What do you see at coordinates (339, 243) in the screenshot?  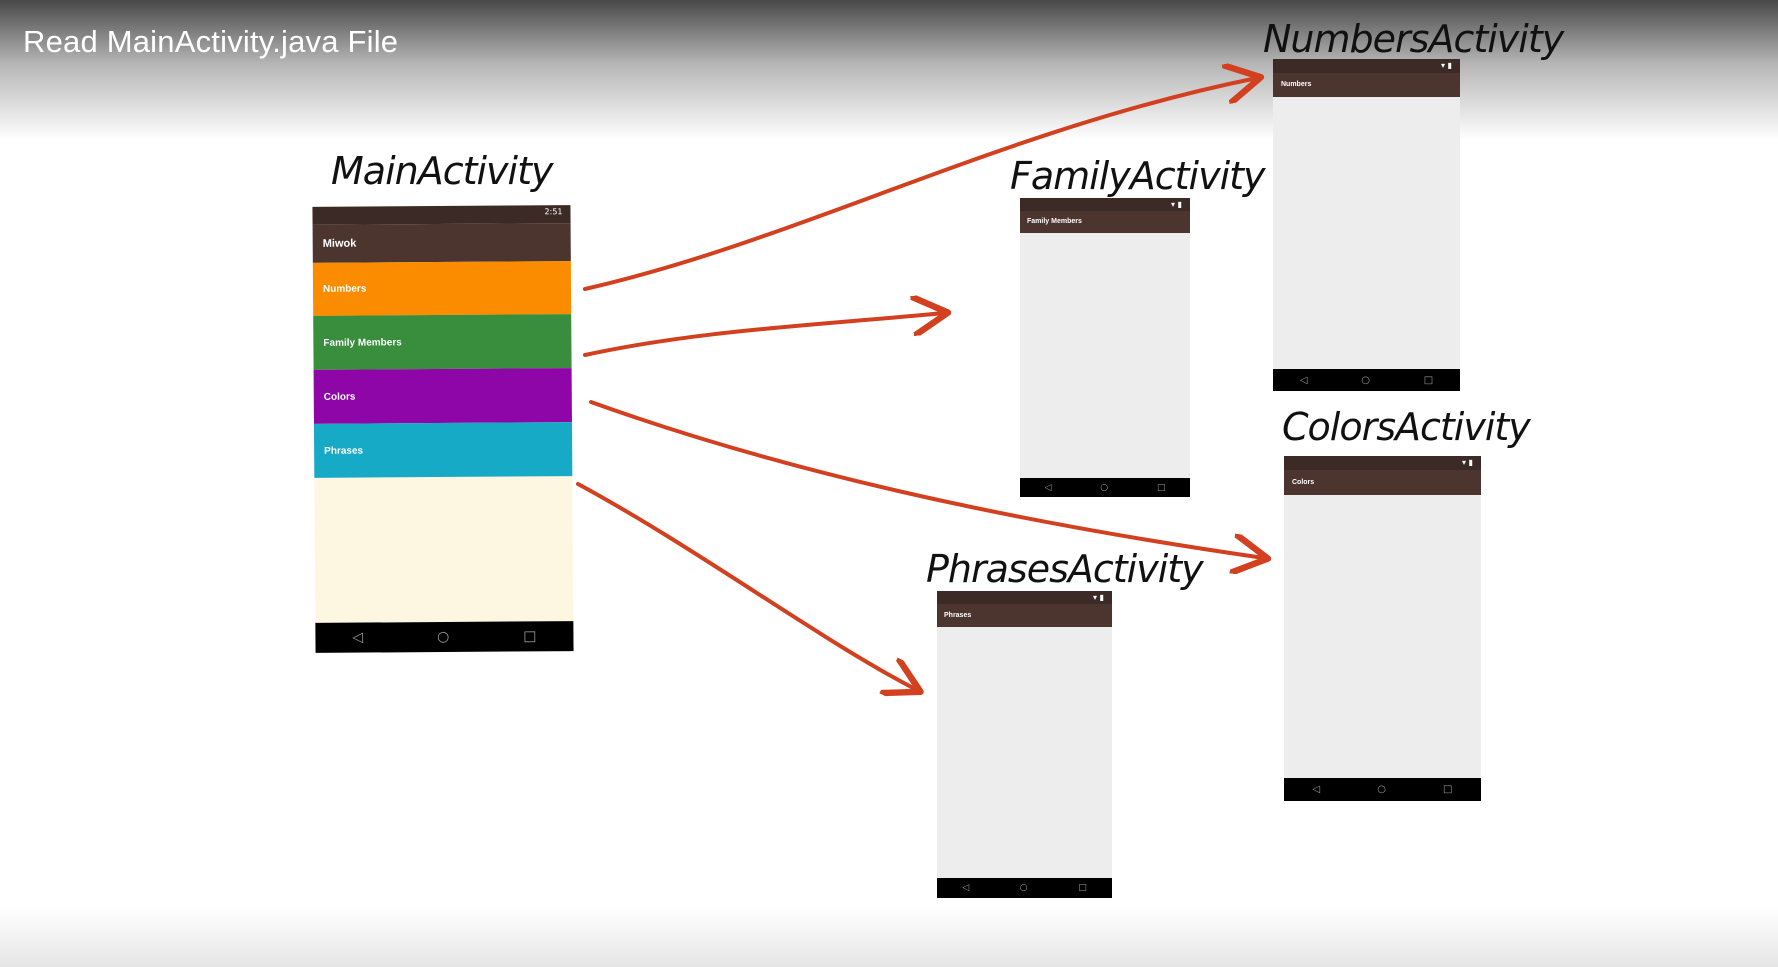 I see `app-bar-title: Miwok` at bounding box center [339, 243].